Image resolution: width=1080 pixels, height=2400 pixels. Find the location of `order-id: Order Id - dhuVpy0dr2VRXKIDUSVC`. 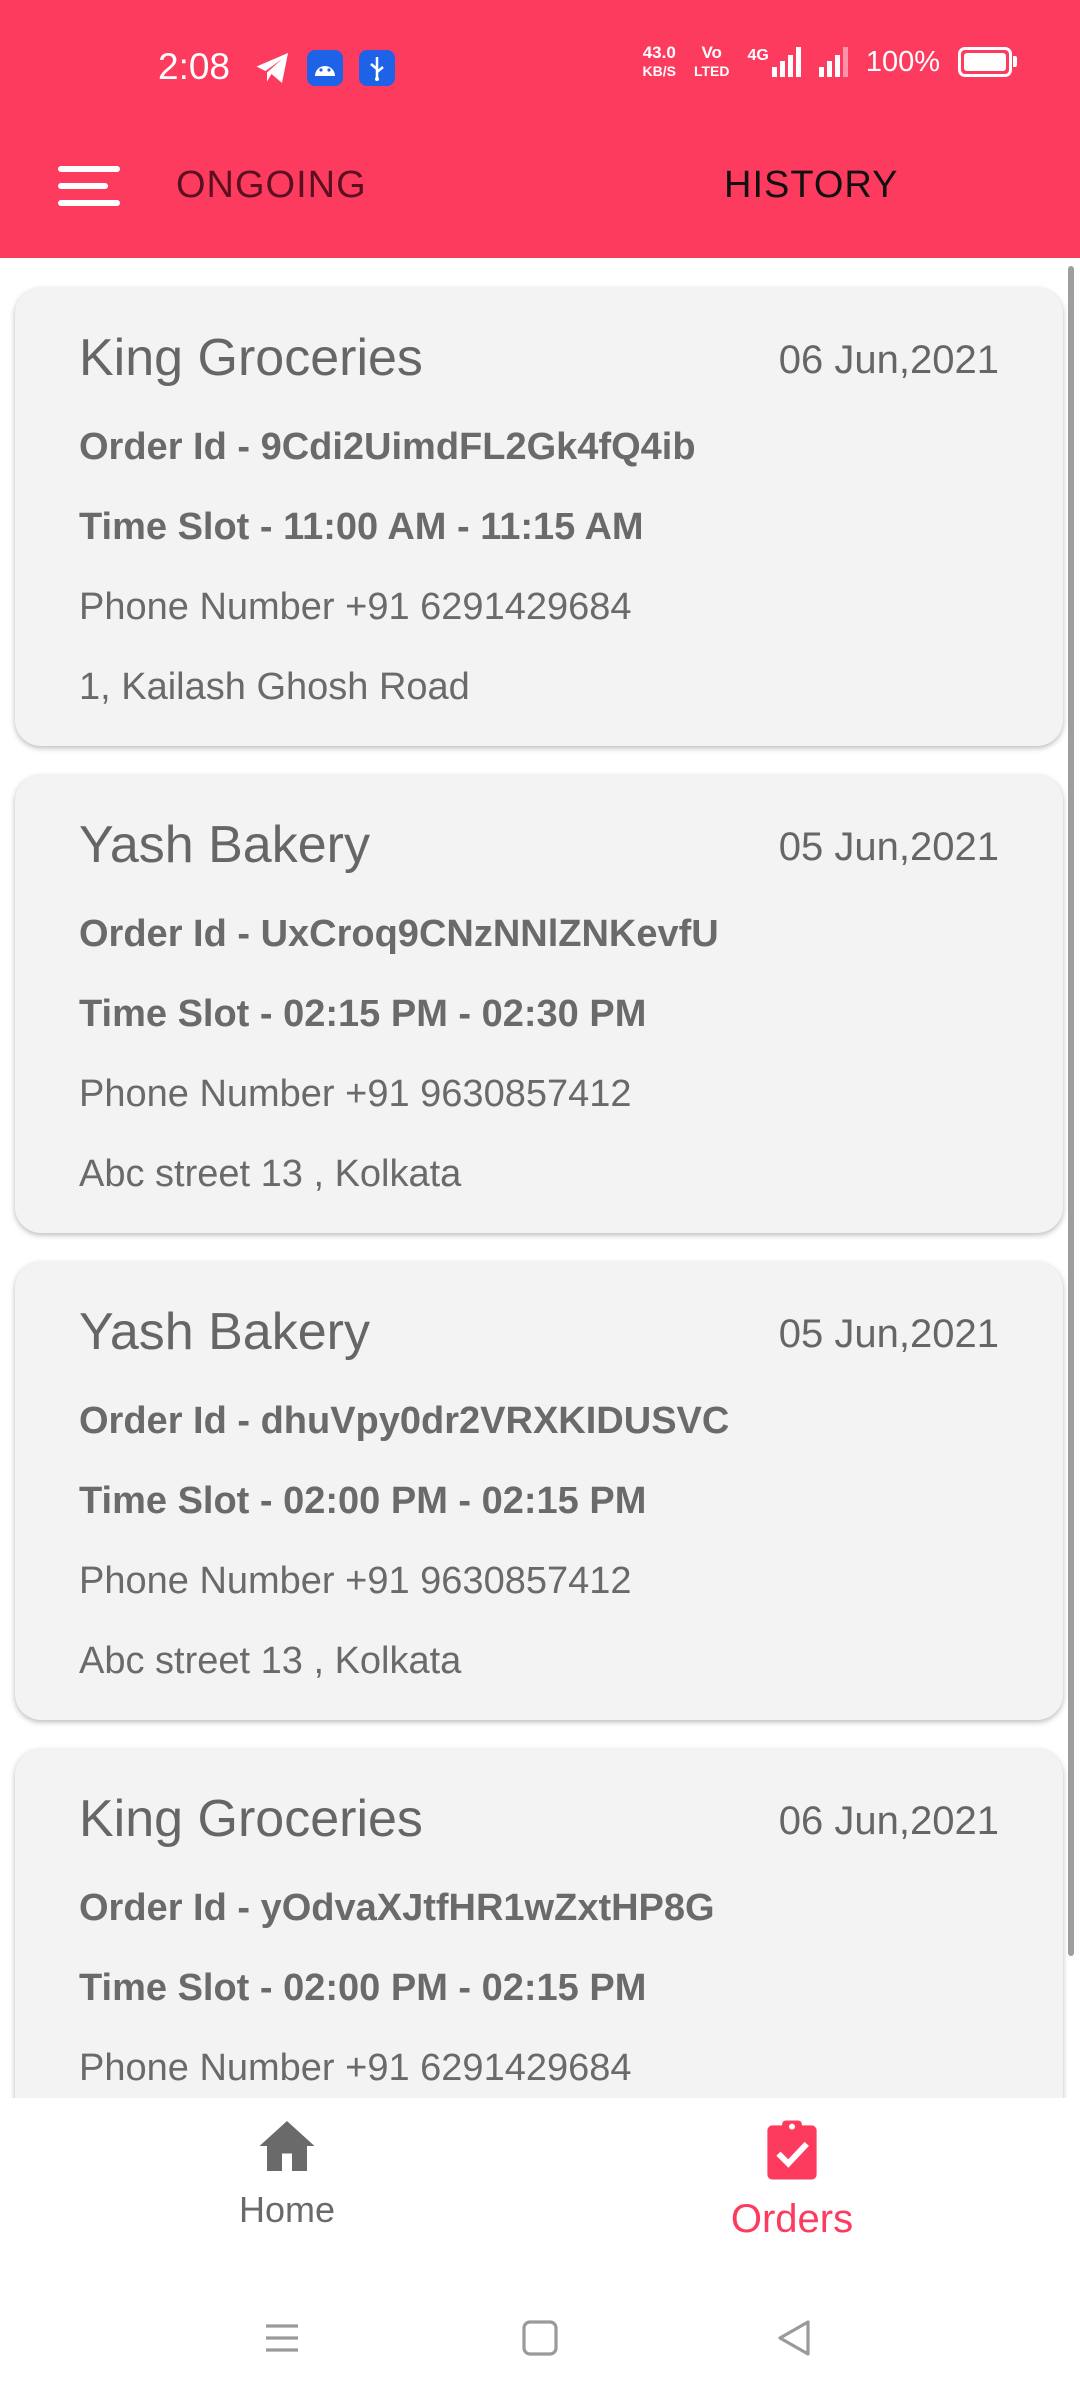

order-id: Order Id - dhuVpy0dr2VRXKIDUSVC is located at coordinates (404, 1421).